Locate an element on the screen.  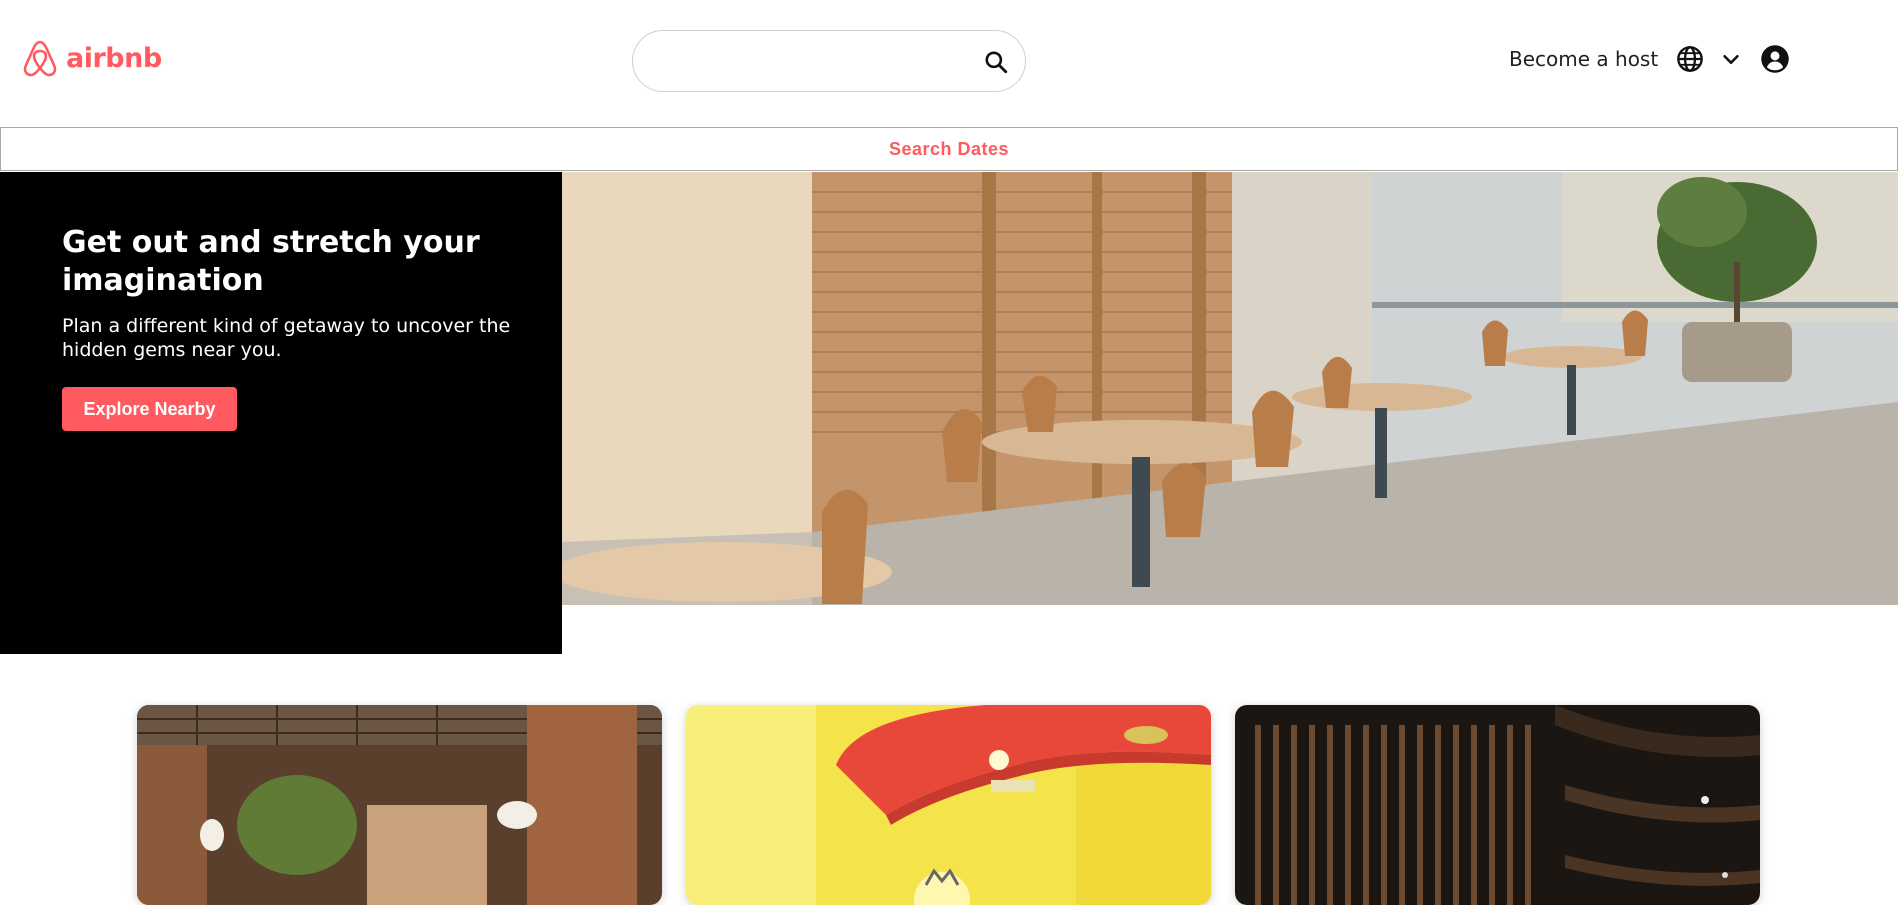
search-dates-label: Search Dates is located at coordinates (949, 148).